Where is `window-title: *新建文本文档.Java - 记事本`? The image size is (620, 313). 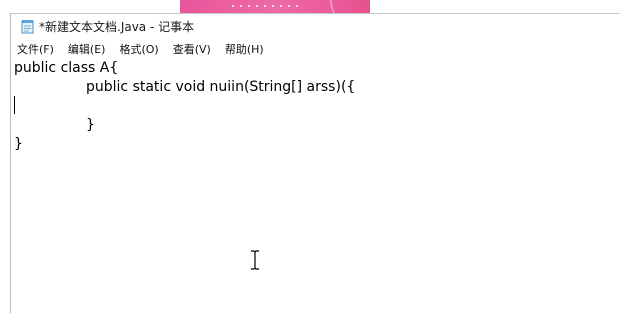 window-title: *新建文本文档.Java - 记事本 is located at coordinates (117, 26).